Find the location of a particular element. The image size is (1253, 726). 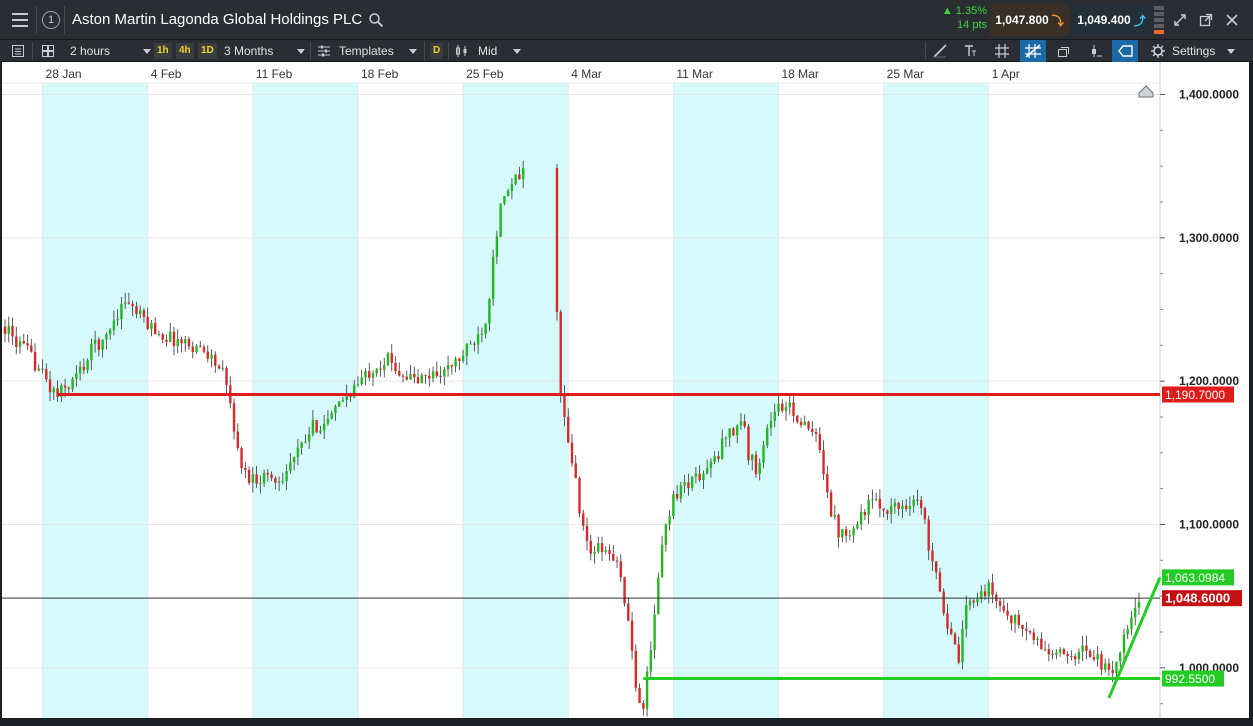

x-tick-label: 4 Feb is located at coordinates (166, 74).